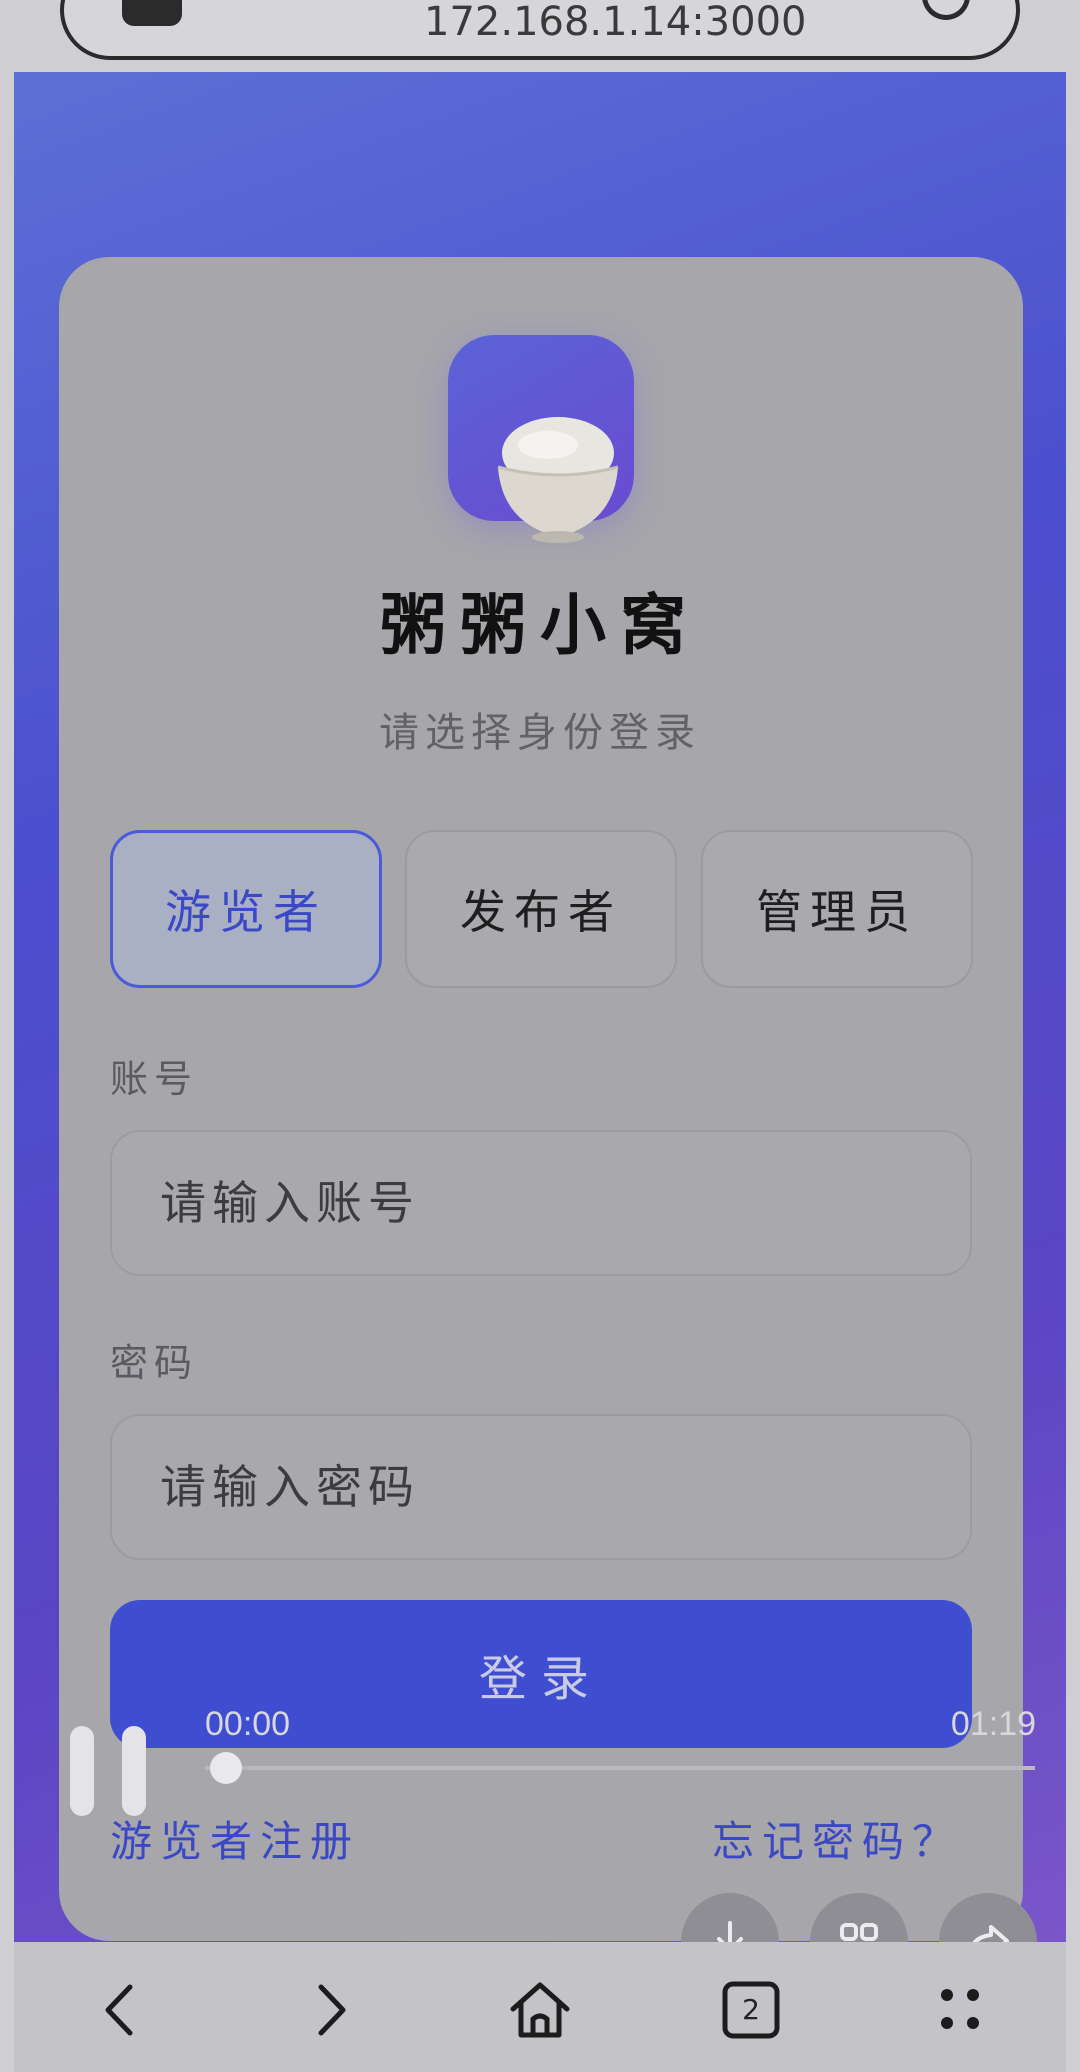 The image size is (1080, 2072). I want to click on rice-bowl-icon, so click(558, 480).